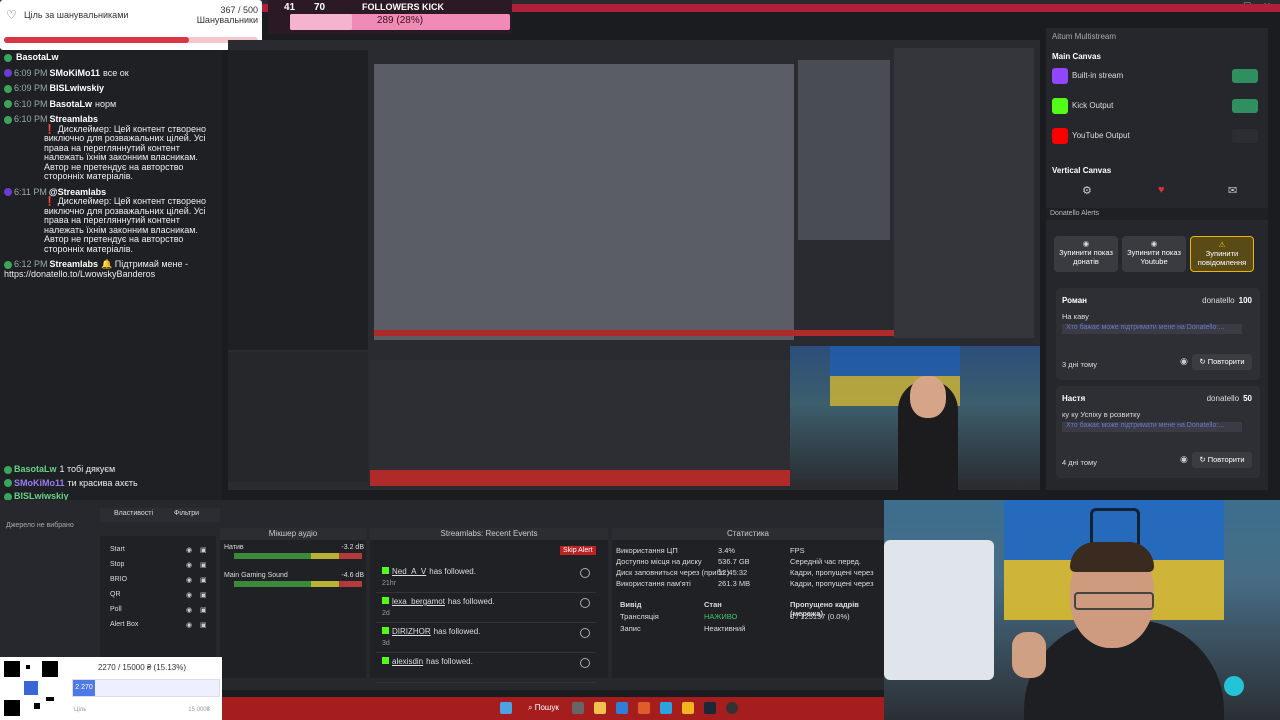 The image size is (1280, 720). What do you see at coordinates (116, 609) in the screenshot?
I see `source-label: Poll` at bounding box center [116, 609].